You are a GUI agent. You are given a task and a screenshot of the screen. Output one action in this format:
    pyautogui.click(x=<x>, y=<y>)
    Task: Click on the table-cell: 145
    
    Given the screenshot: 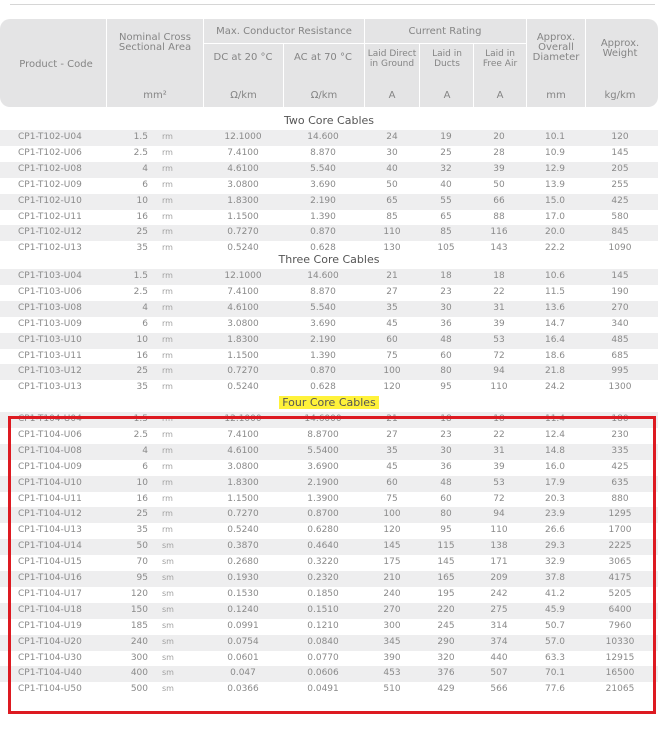 What is the action you would take?
    pyautogui.click(x=620, y=152)
    